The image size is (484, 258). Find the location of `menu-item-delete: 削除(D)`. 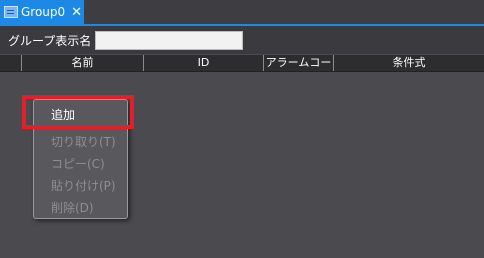

menu-item-delete: 削除(D) is located at coordinates (80, 208).